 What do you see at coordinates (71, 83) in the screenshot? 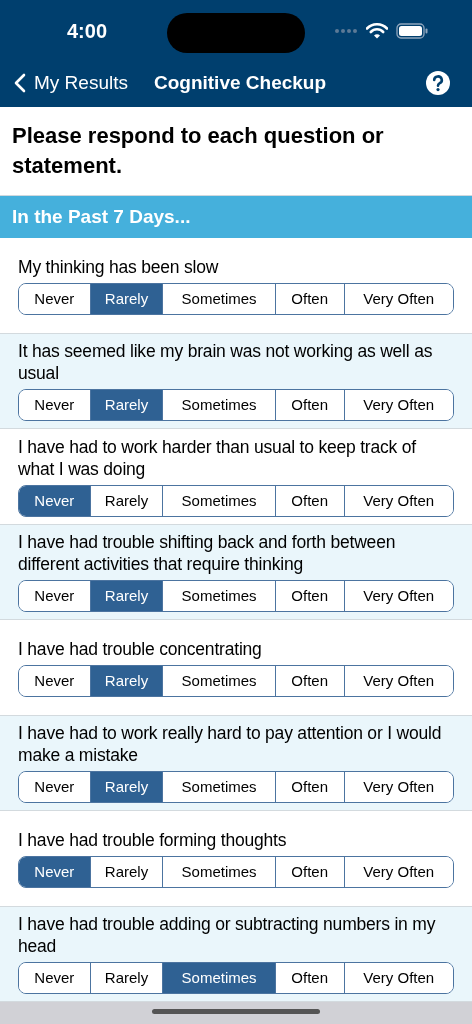
I see `back-button: My Results` at bounding box center [71, 83].